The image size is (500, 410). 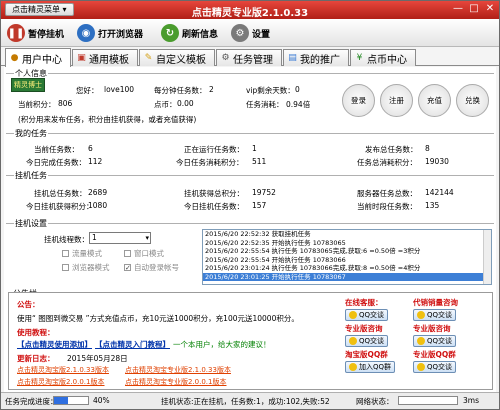 I want to click on pro-consult-label-2: 专业版咨询, so click(x=432, y=328).